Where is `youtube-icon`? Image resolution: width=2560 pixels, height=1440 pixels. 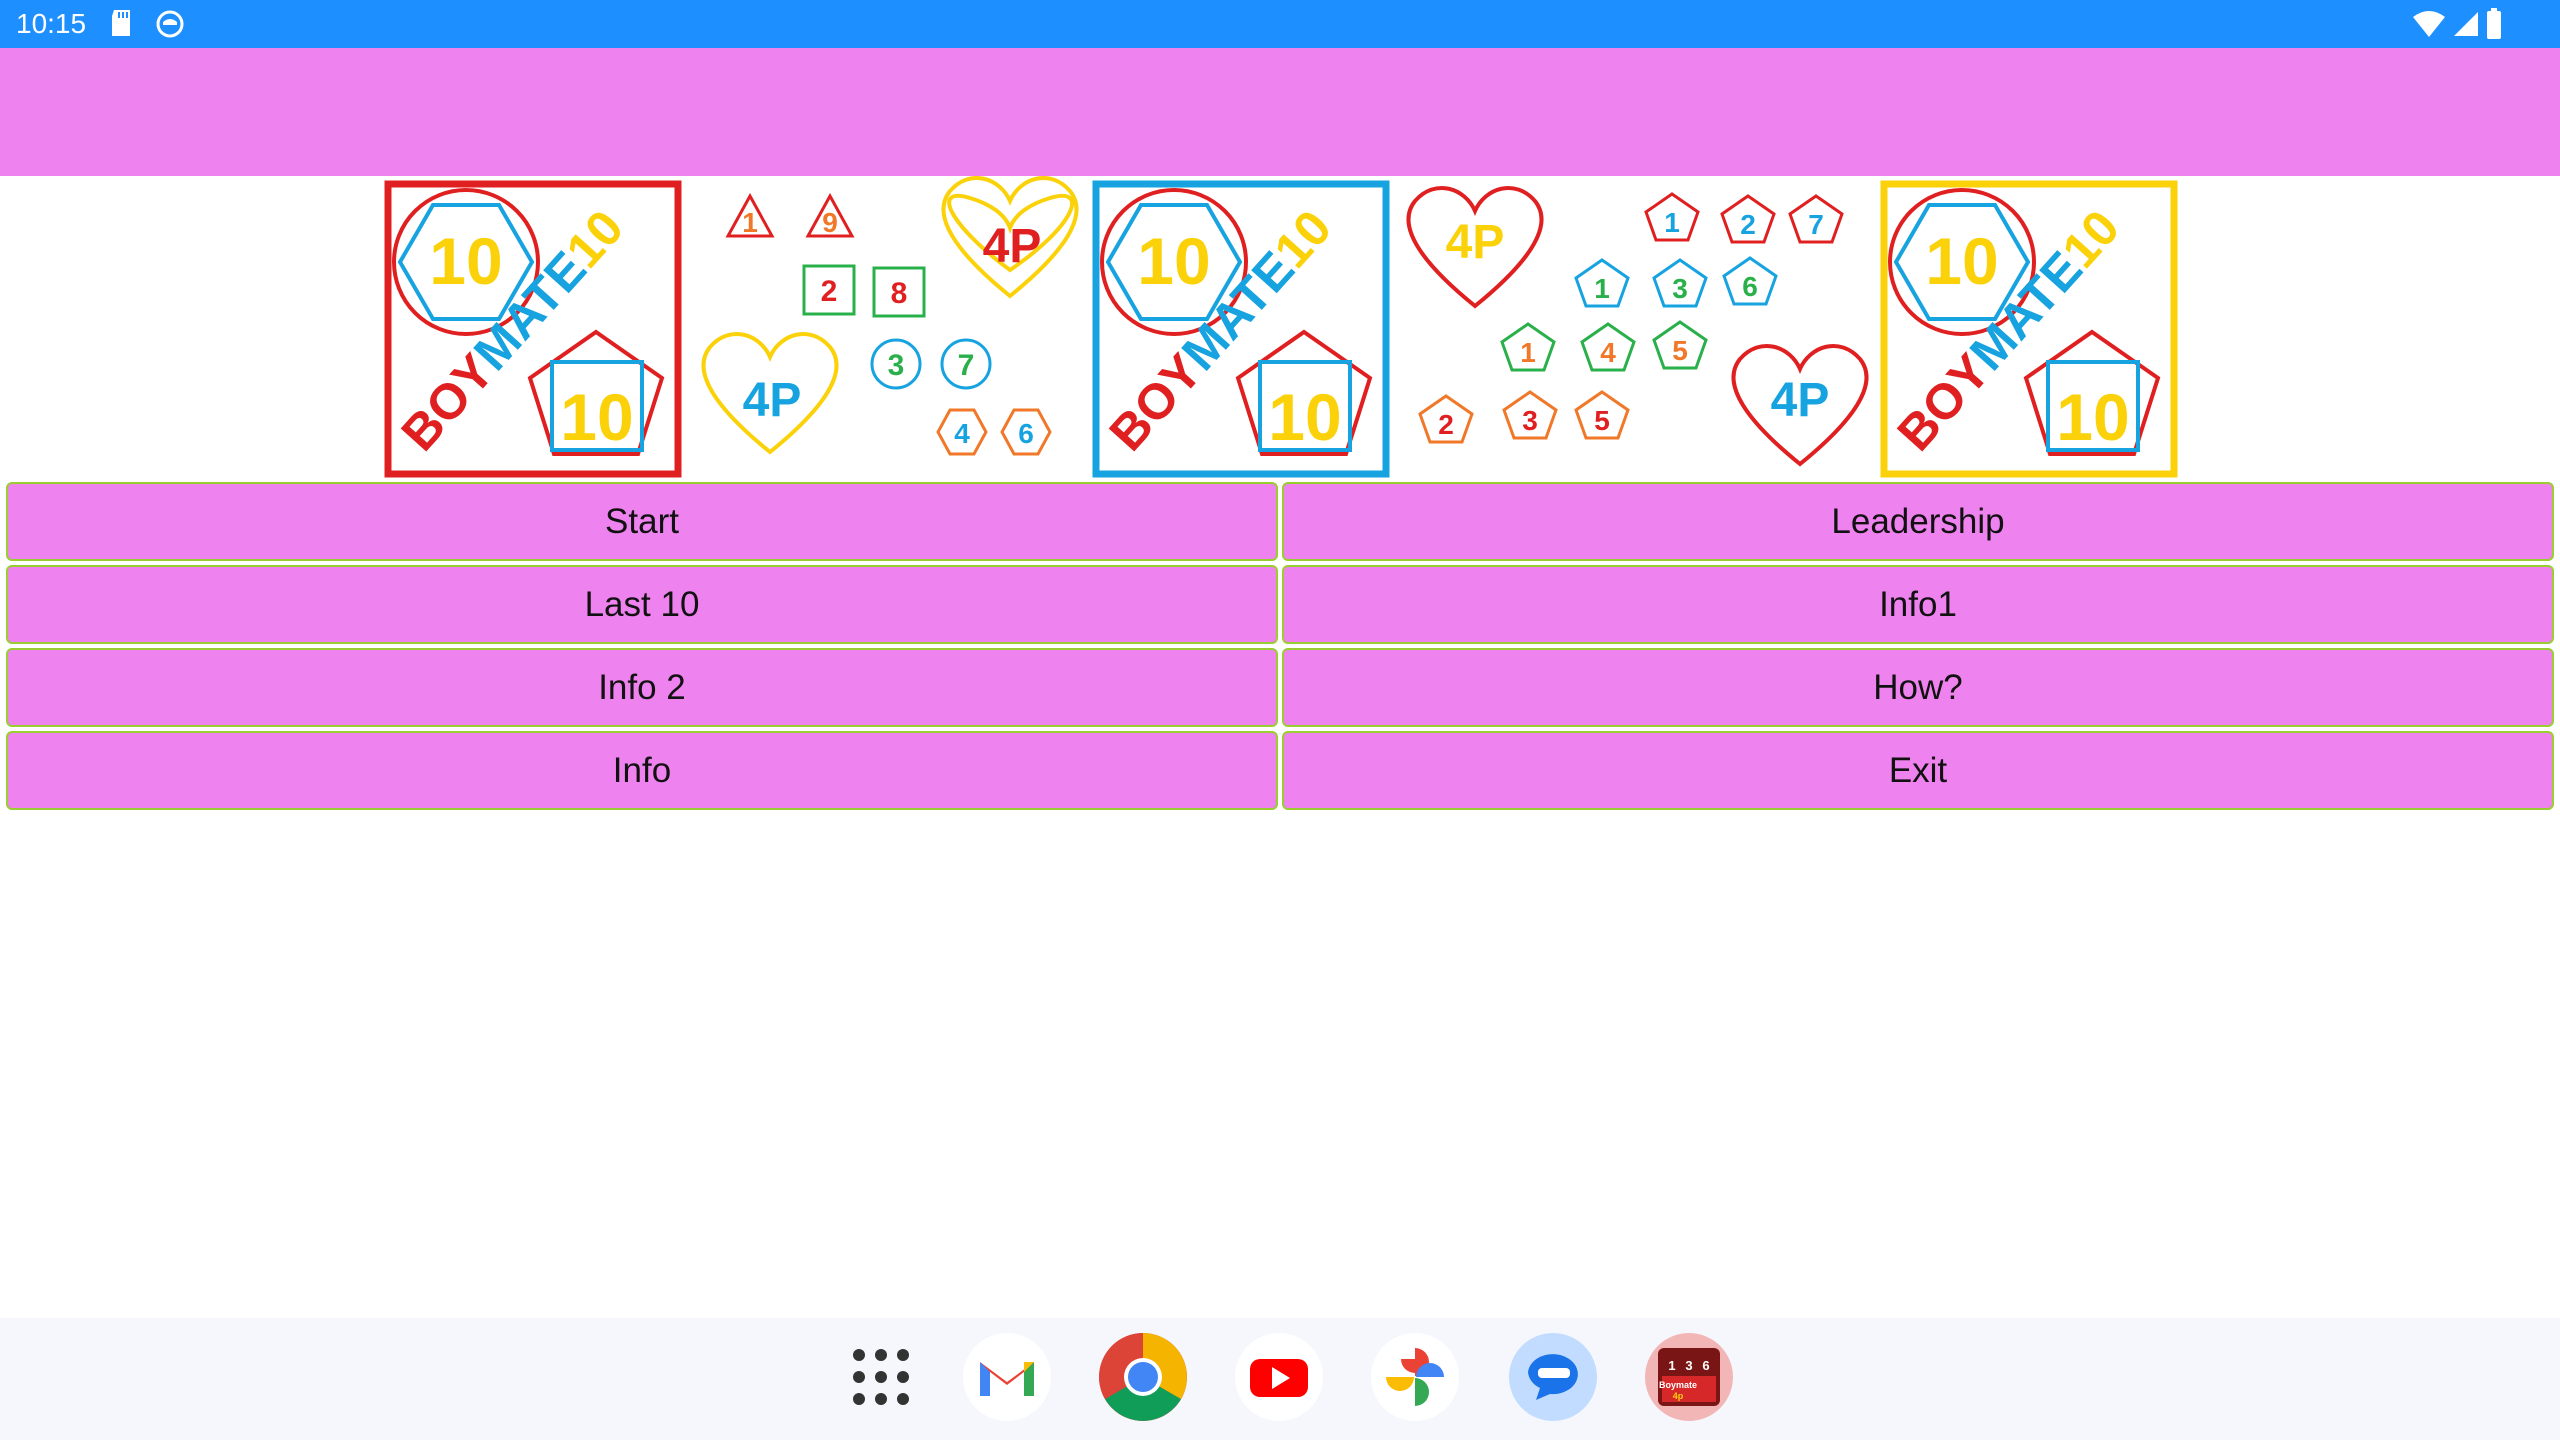
youtube-icon is located at coordinates (1279, 1377).